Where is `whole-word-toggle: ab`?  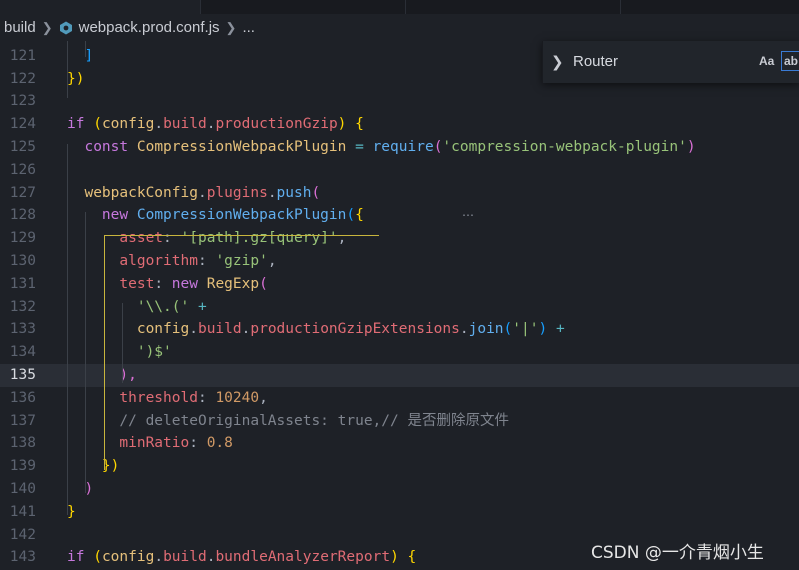 whole-word-toggle: ab is located at coordinates (790, 61).